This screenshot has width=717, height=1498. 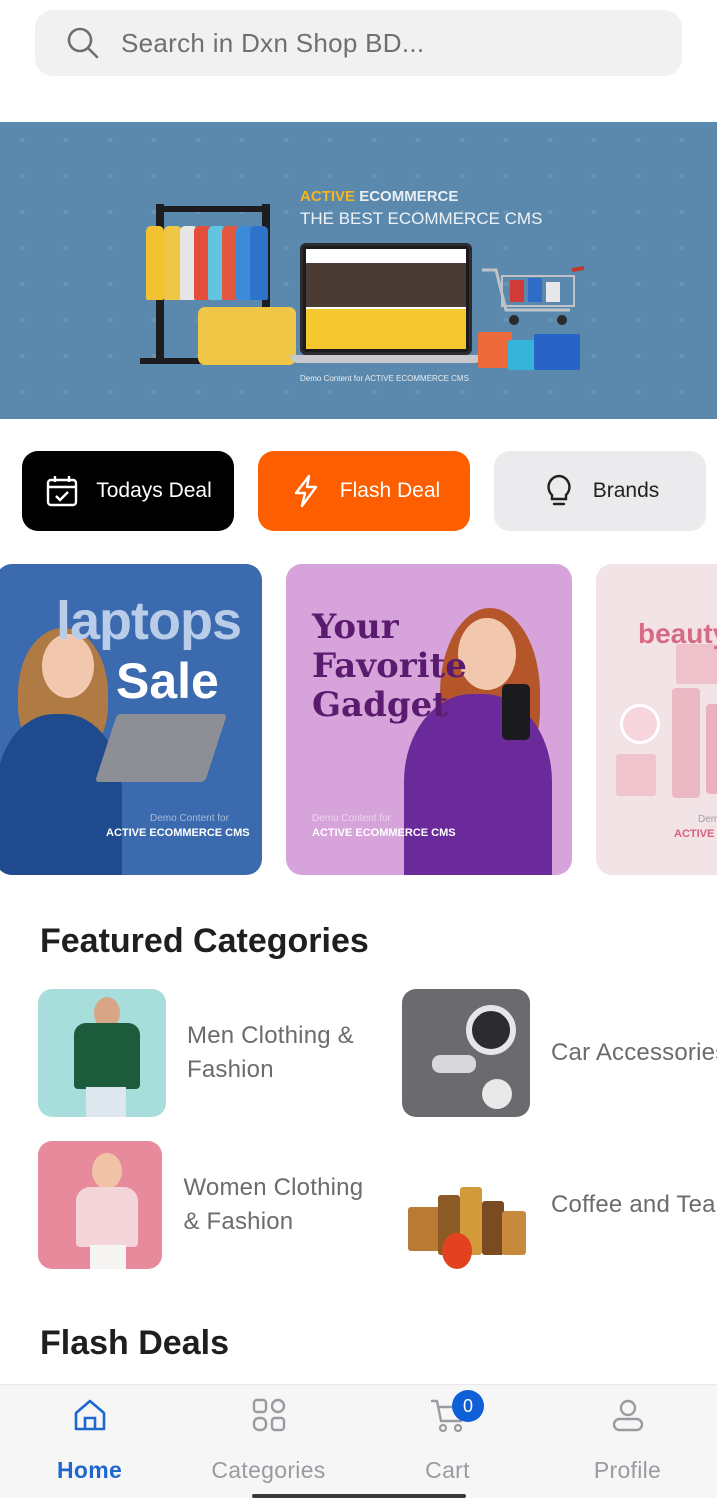 I want to click on phone-prop, so click(x=516, y=712).